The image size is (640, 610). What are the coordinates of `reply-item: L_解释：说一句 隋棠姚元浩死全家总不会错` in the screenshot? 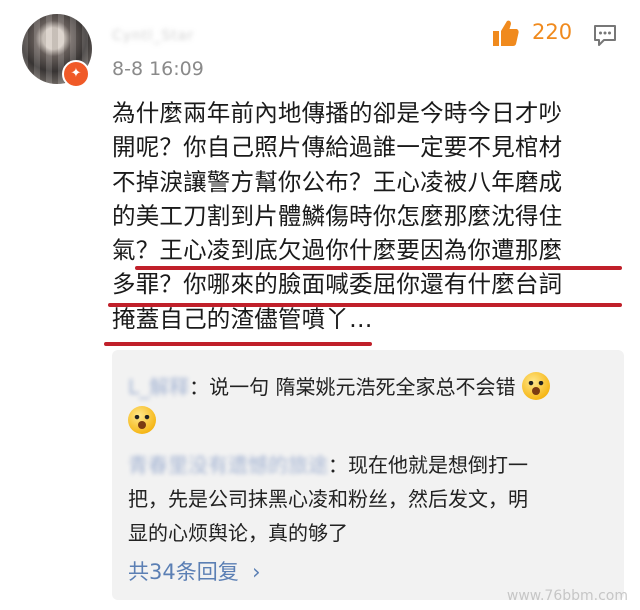 It's located at (368, 404).